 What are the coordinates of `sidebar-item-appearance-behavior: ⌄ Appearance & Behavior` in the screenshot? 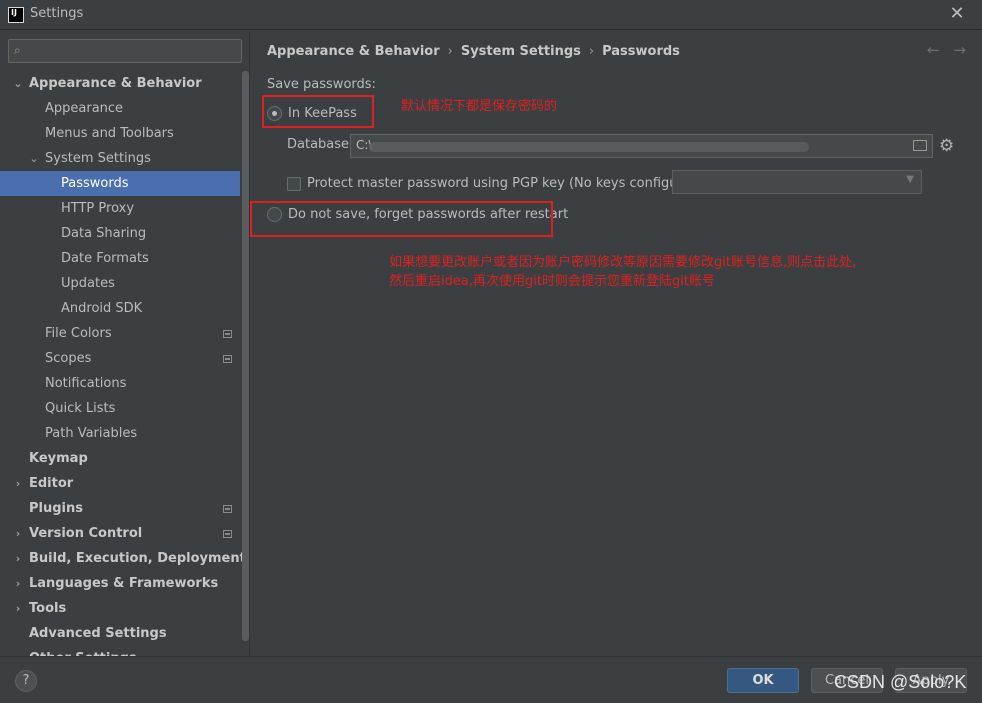 It's located at (120, 83).